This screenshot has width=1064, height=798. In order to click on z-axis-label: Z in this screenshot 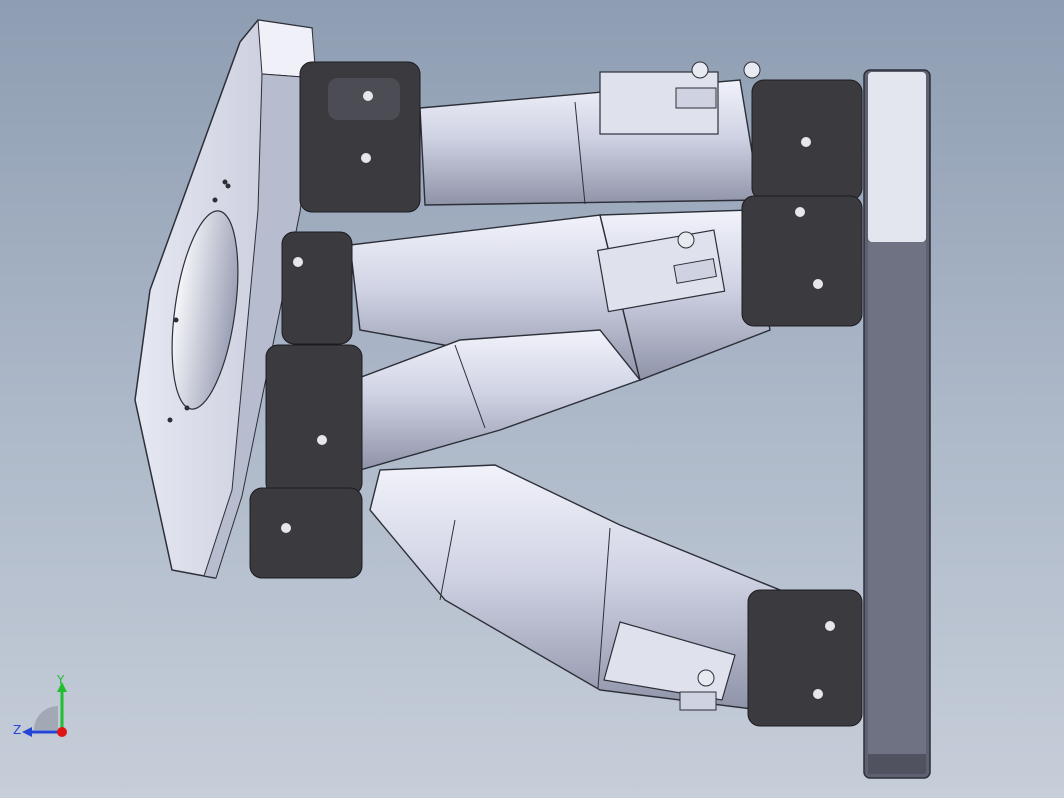, I will do `click(17, 730)`.